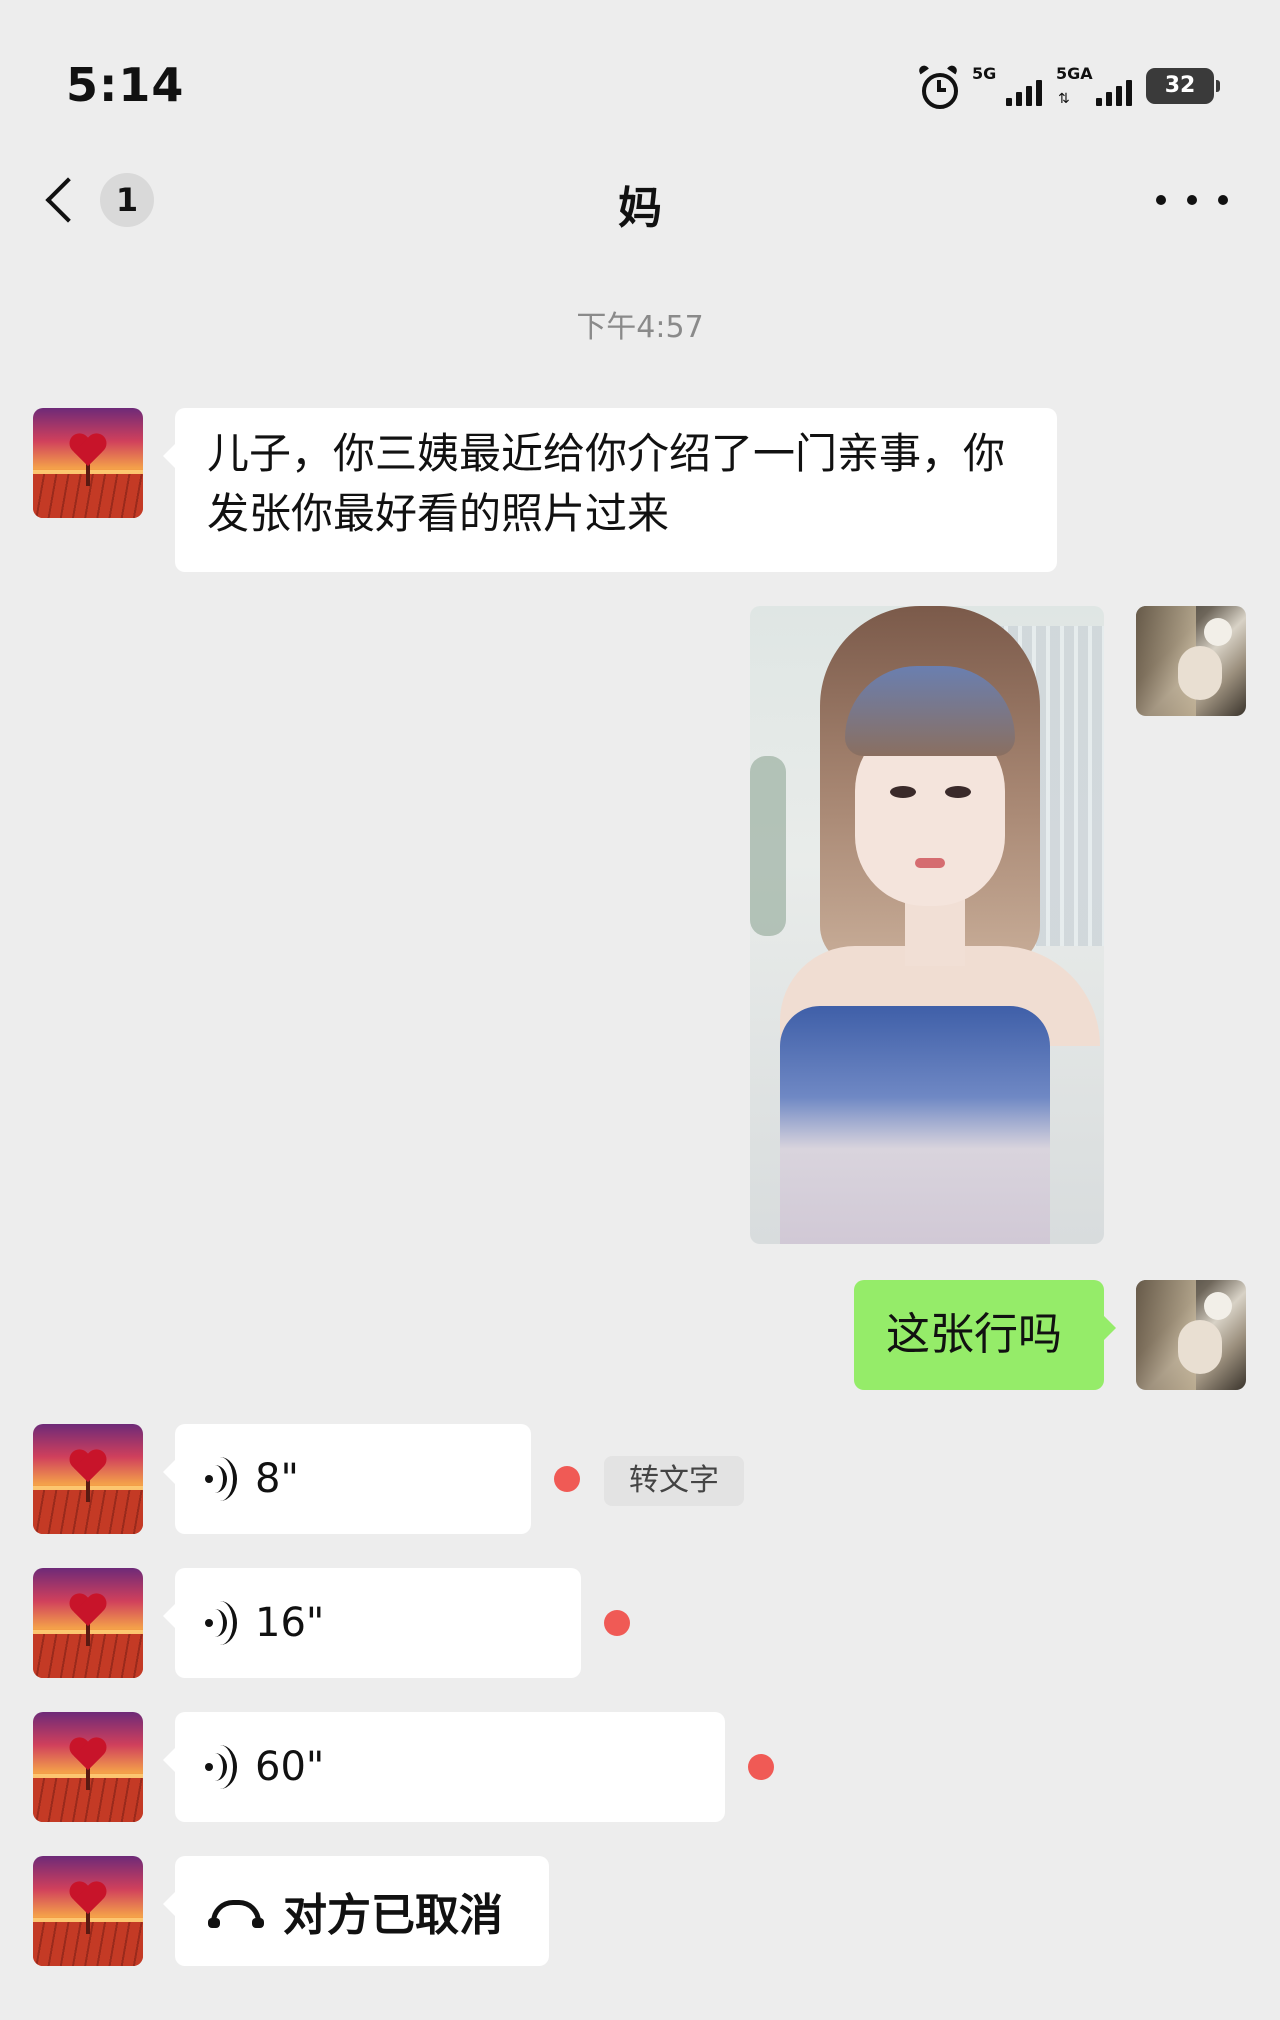 The image size is (1280, 2020). What do you see at coordinates (277, 1479) in the screenshot?
I see `voice-duration: 8"` at bounding box center [277, 1479].